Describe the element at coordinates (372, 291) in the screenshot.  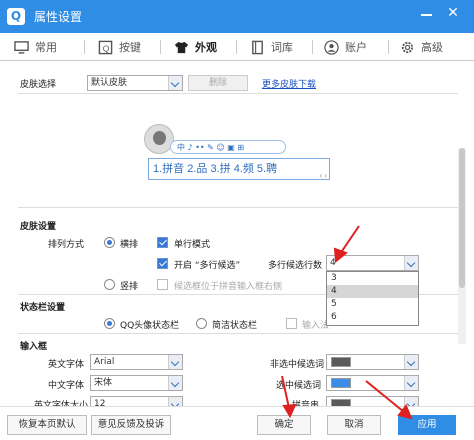
I see `rows-option: 4` at that location.